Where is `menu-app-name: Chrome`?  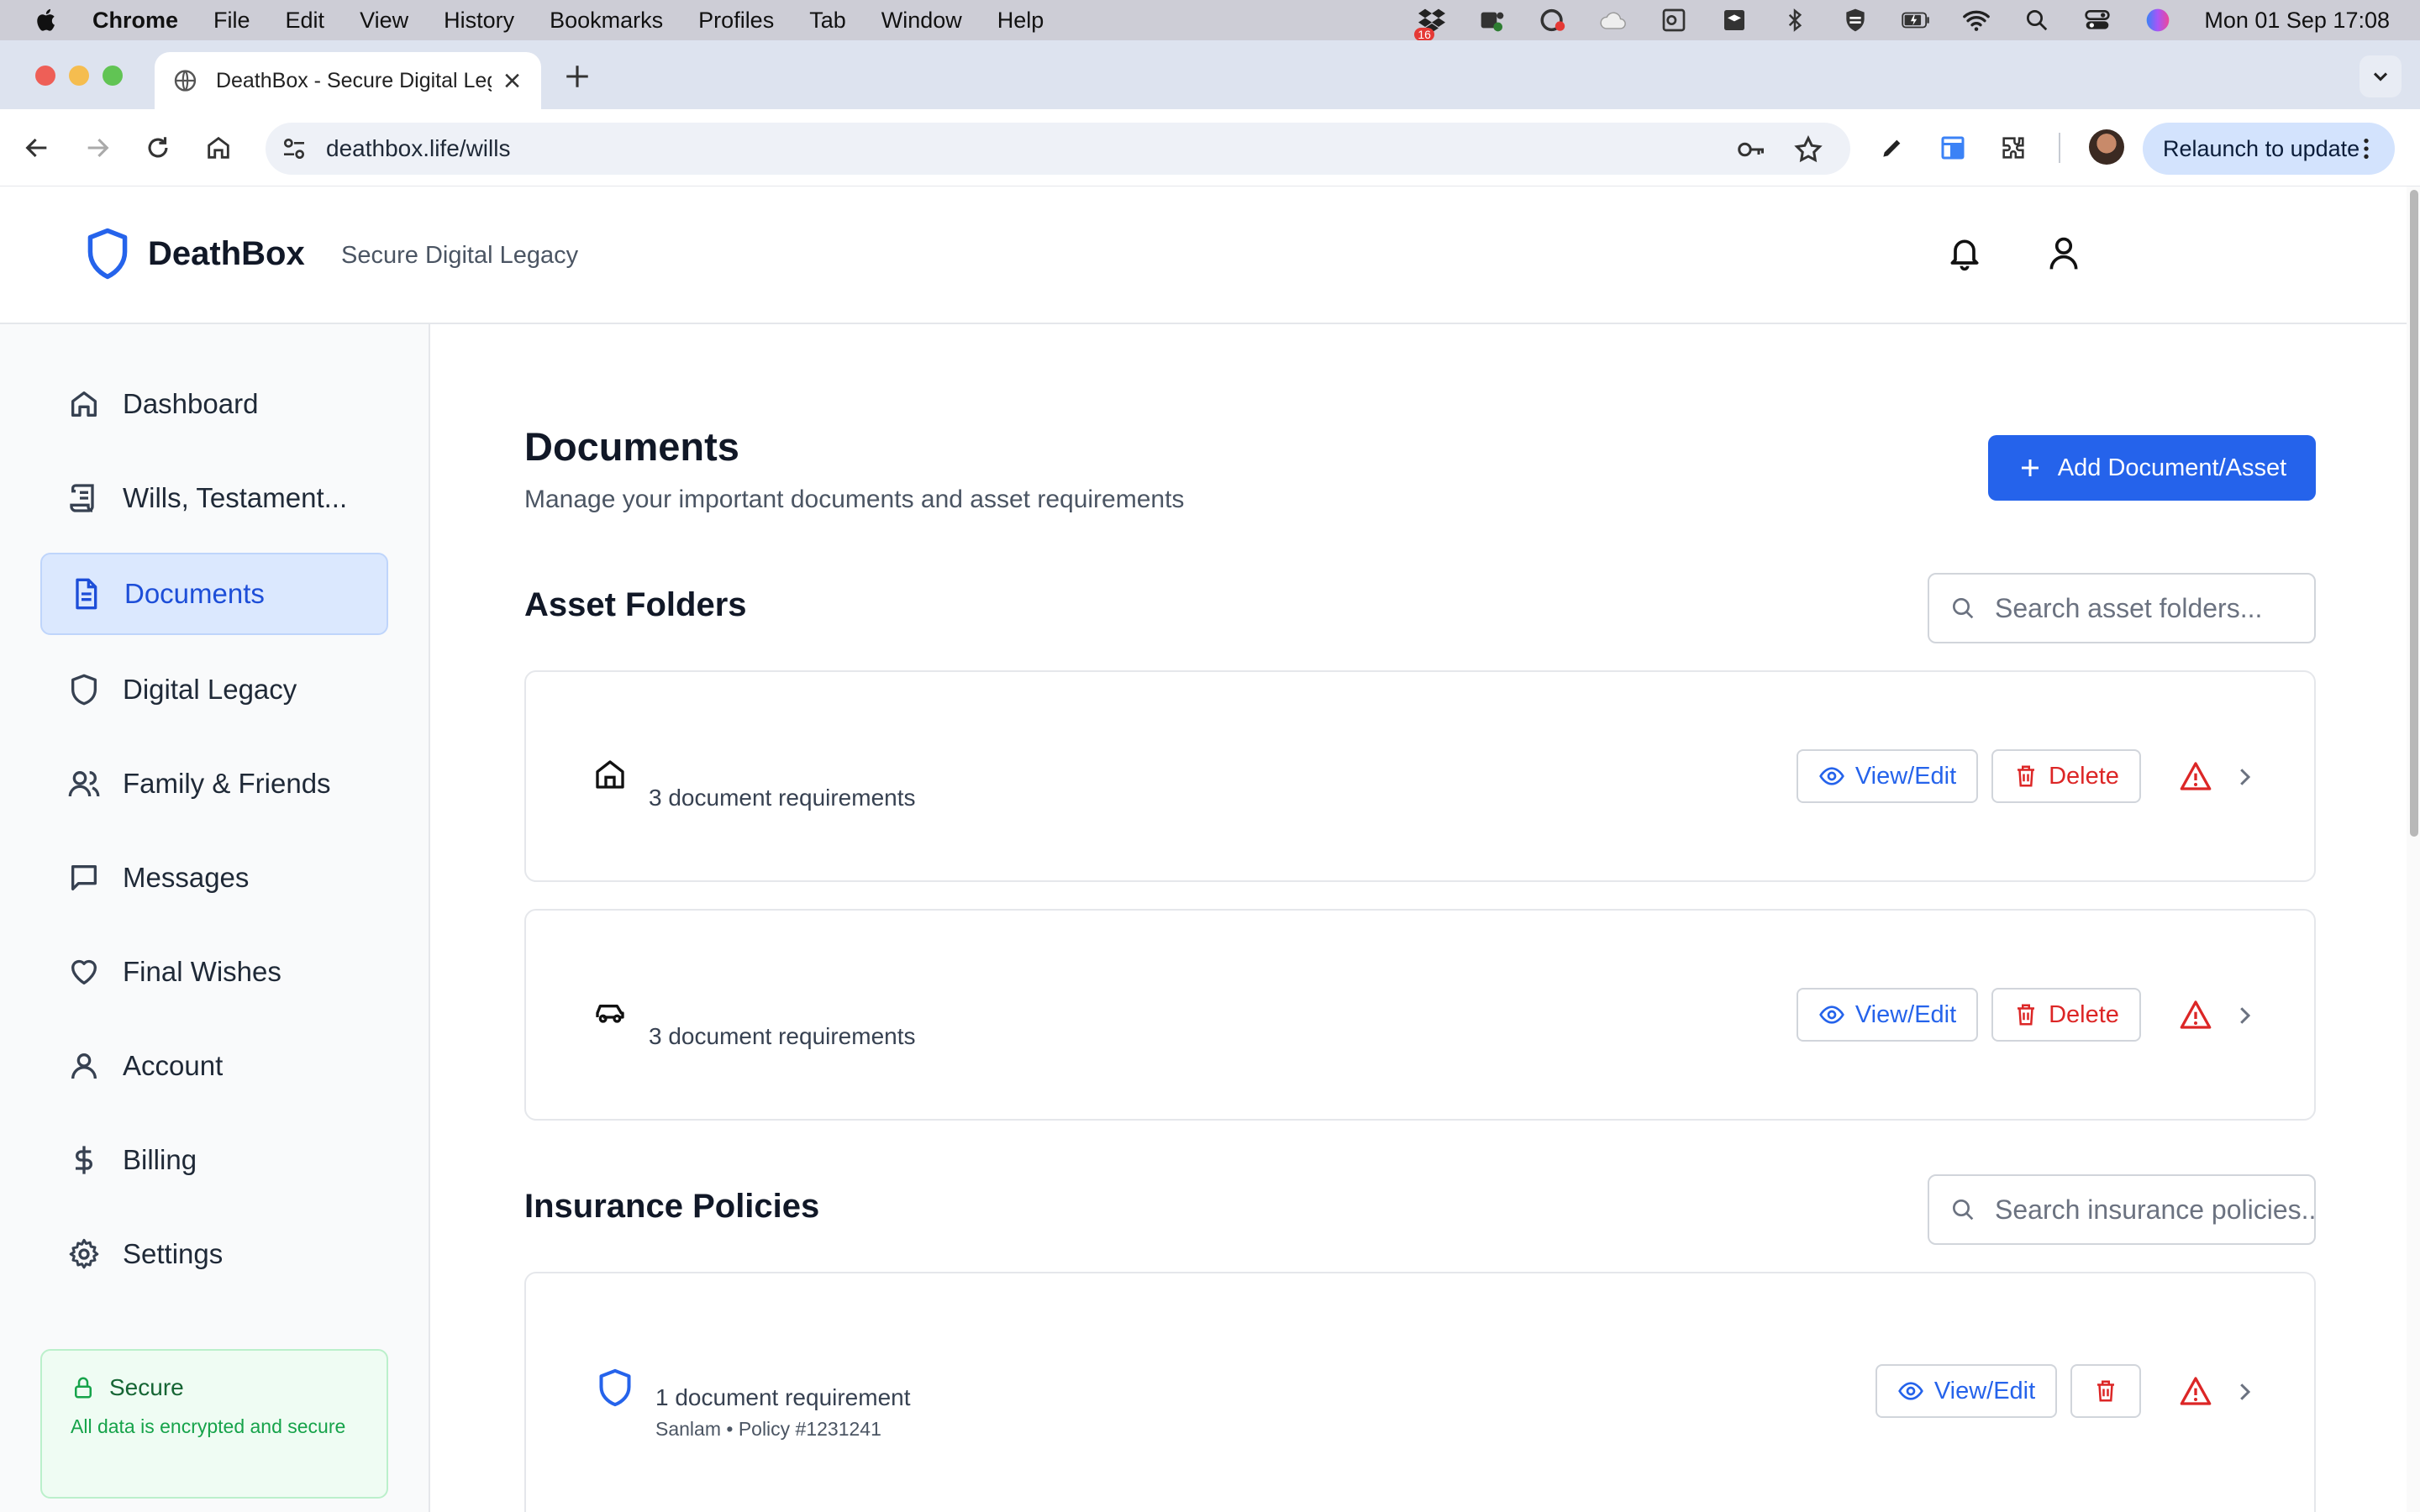
menu-app-name: Chrome is located at coordinates (135, 21).